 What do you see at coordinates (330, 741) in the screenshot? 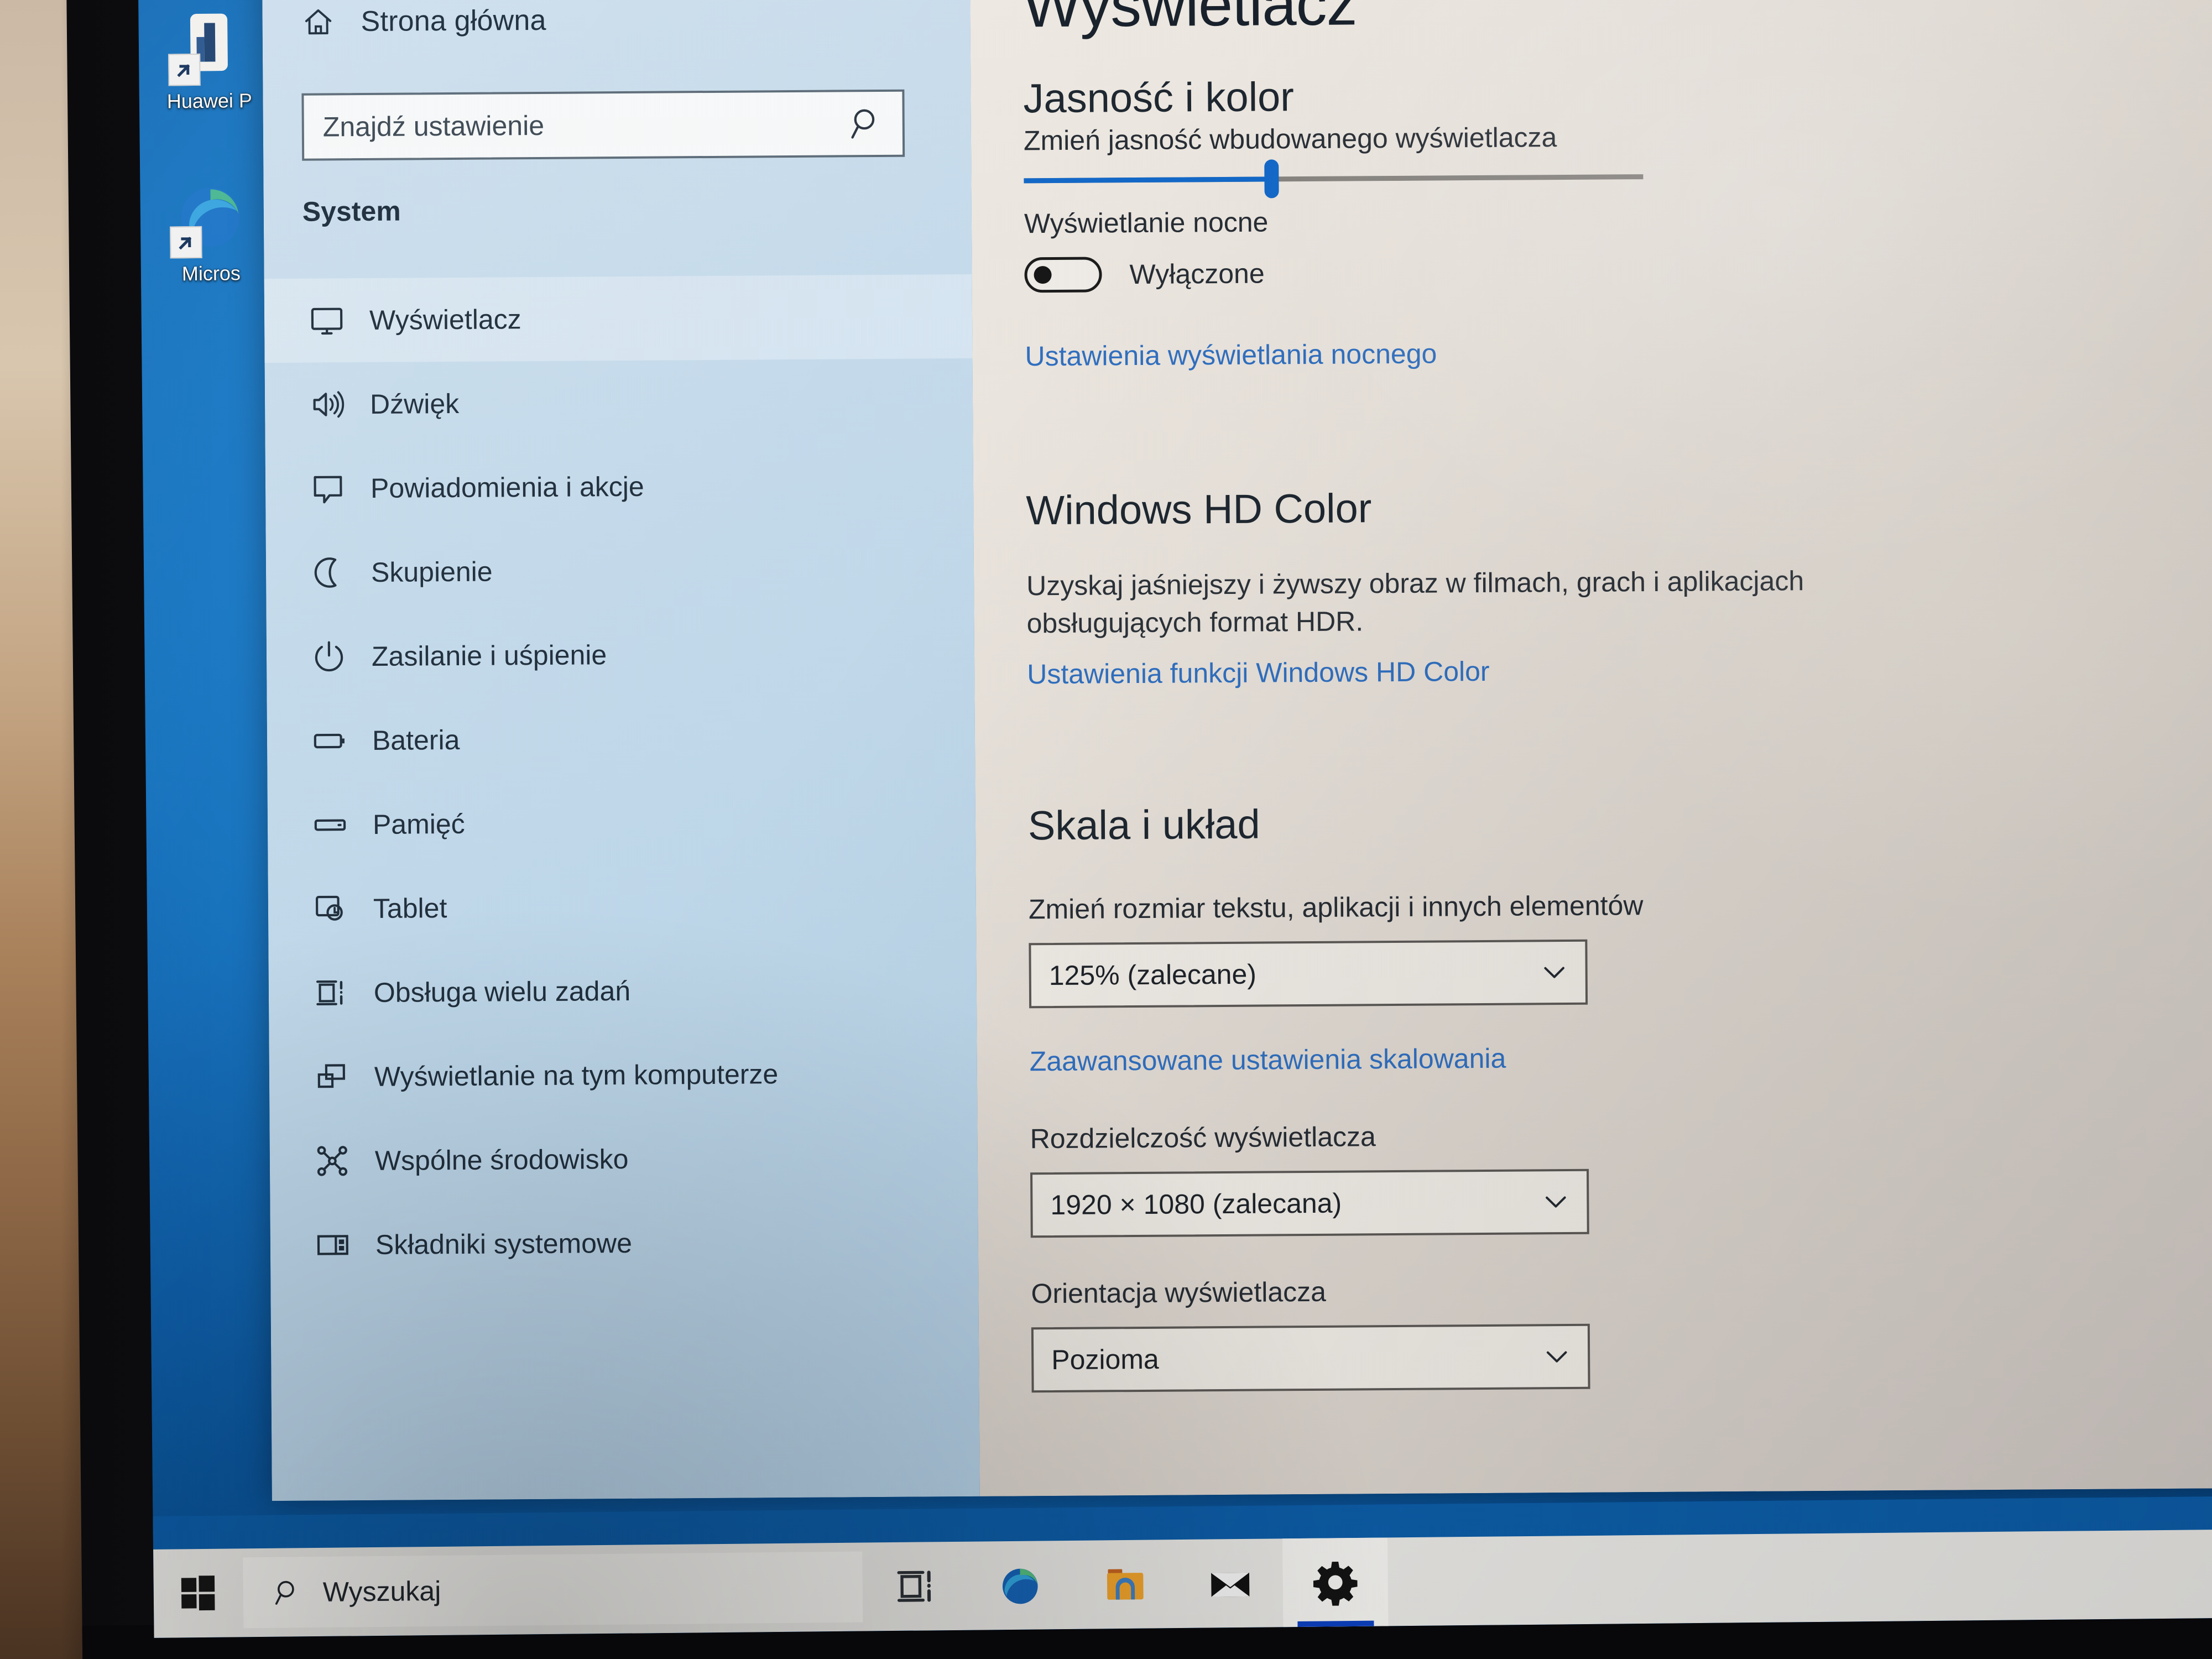
I see `battery-icon` at bounding box center [330, 741].